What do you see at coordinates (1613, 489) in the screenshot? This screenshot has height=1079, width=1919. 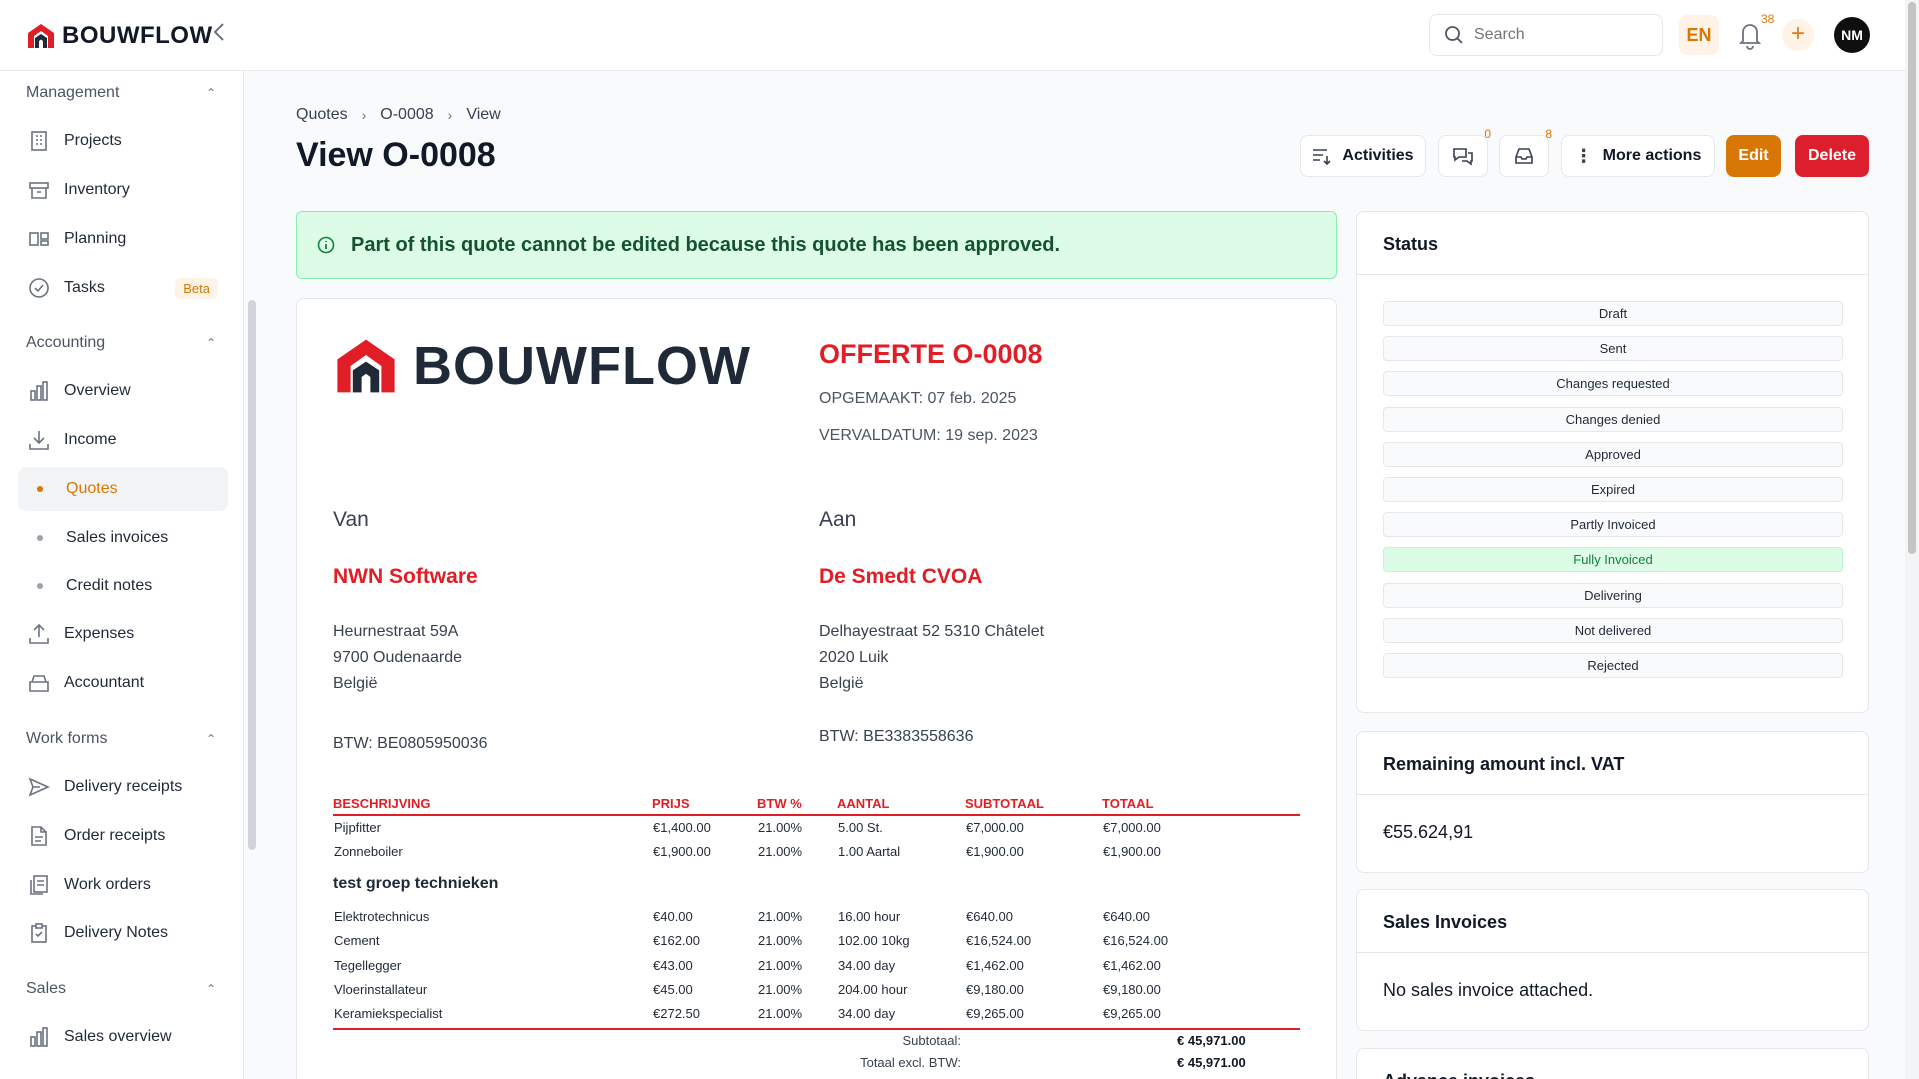 I see `status-pill: Expired` at bounding box center [1613, 489].